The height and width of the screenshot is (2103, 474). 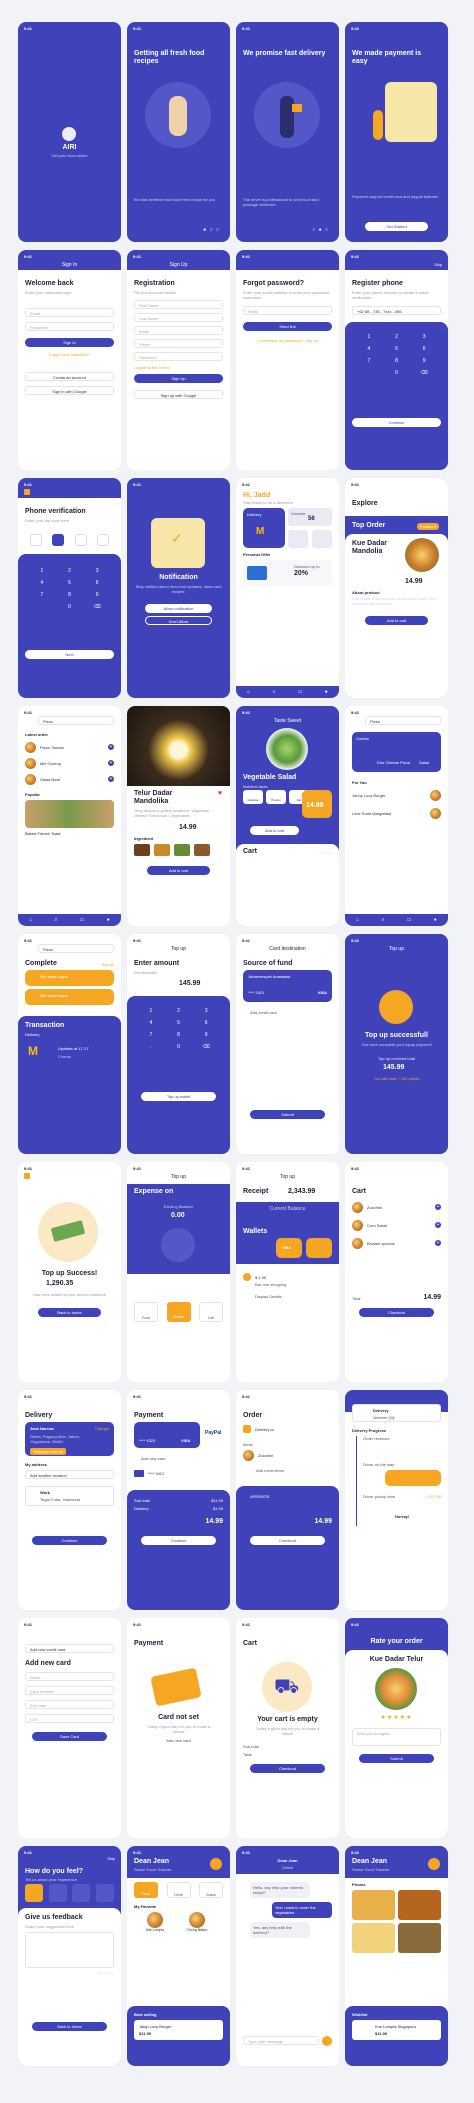 What do you see at coordinates (102, 1428) in the screenshot?
I see `change-link: Change` at bounding box center [102, 1428].